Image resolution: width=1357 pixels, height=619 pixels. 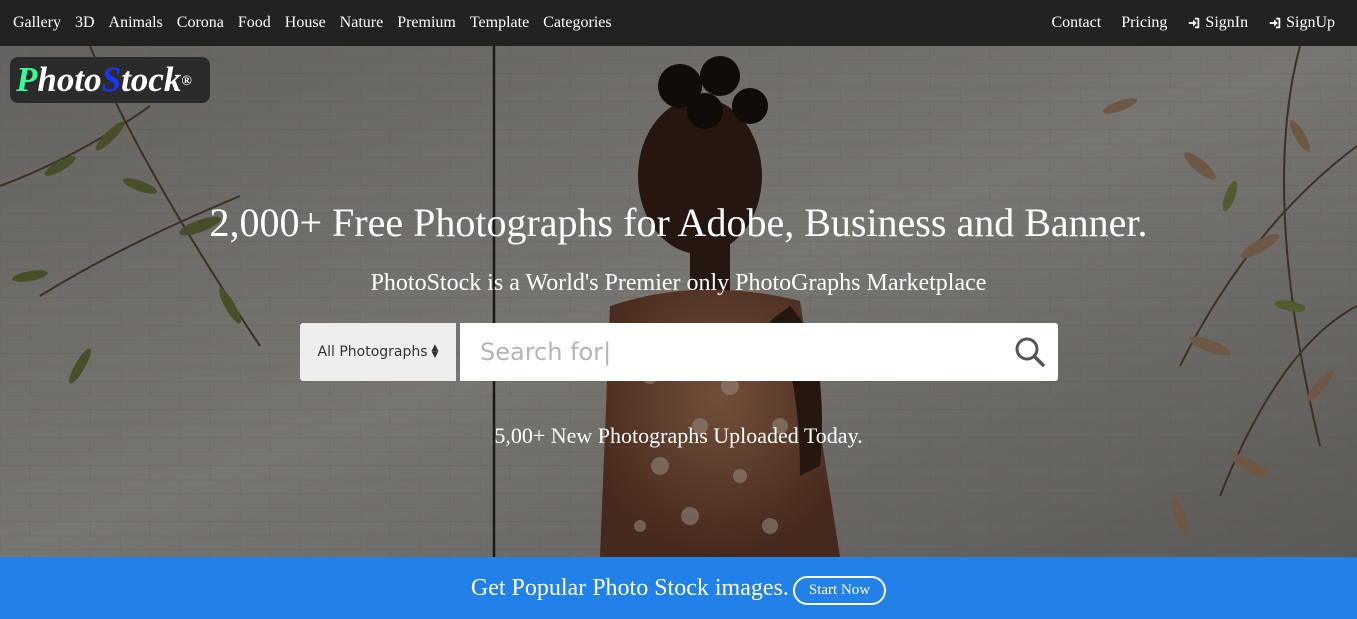 I want to click on nav-link-signin: SignIn, so click(x=1217, y=23).